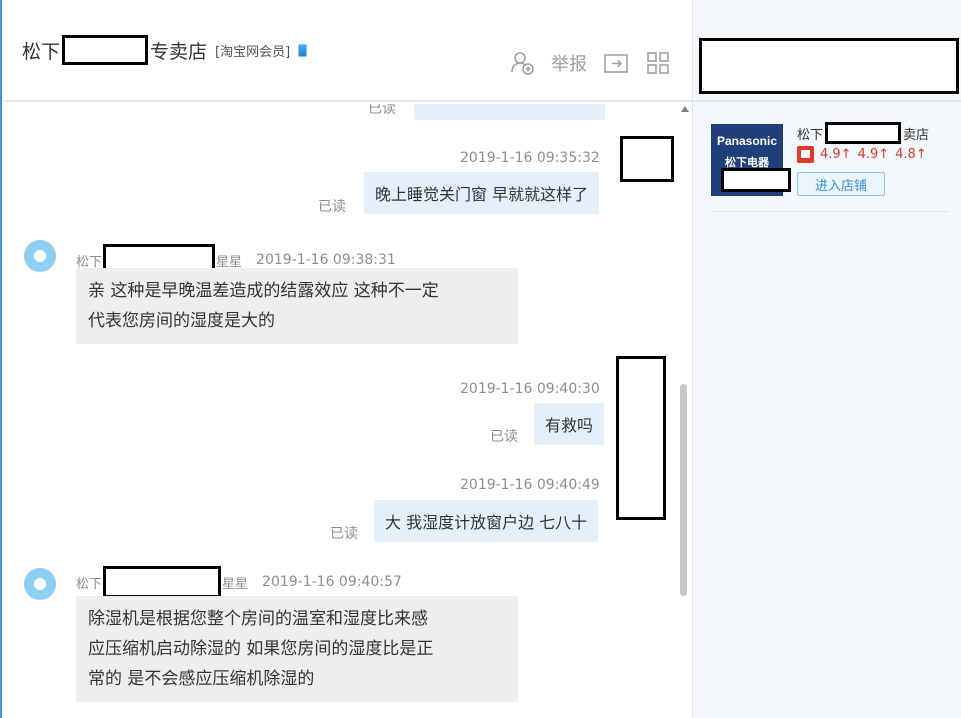  I want to click on shop-ratings: 4.9↑ 4.9↑ 4.8↑, so click(862, 154).